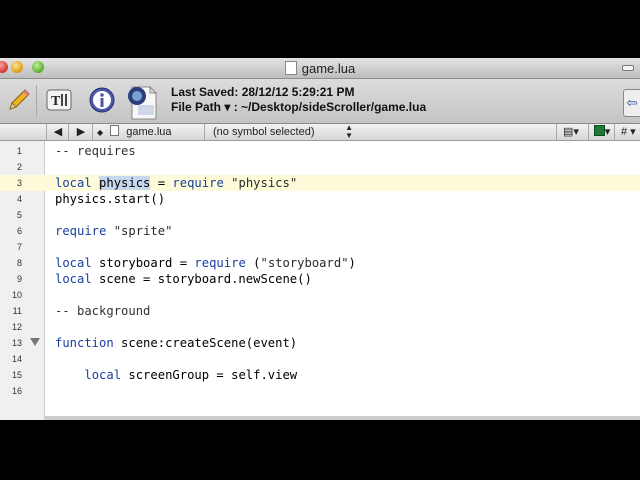  I want to click on nav-forward-button: ▶, so click(80, 132).